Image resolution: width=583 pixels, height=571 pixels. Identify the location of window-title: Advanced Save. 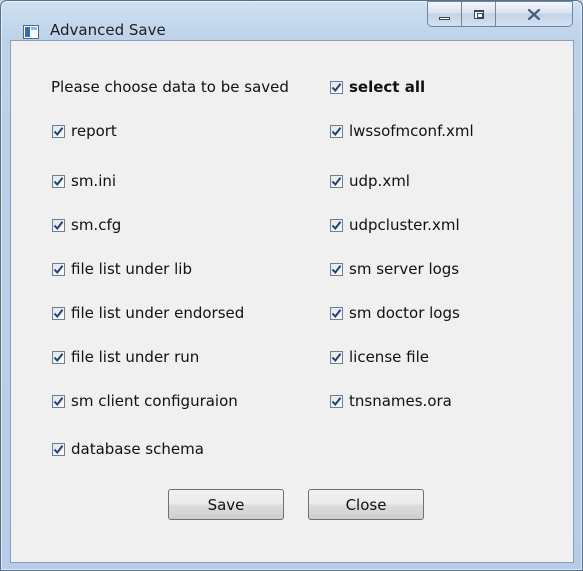
(108, 30).